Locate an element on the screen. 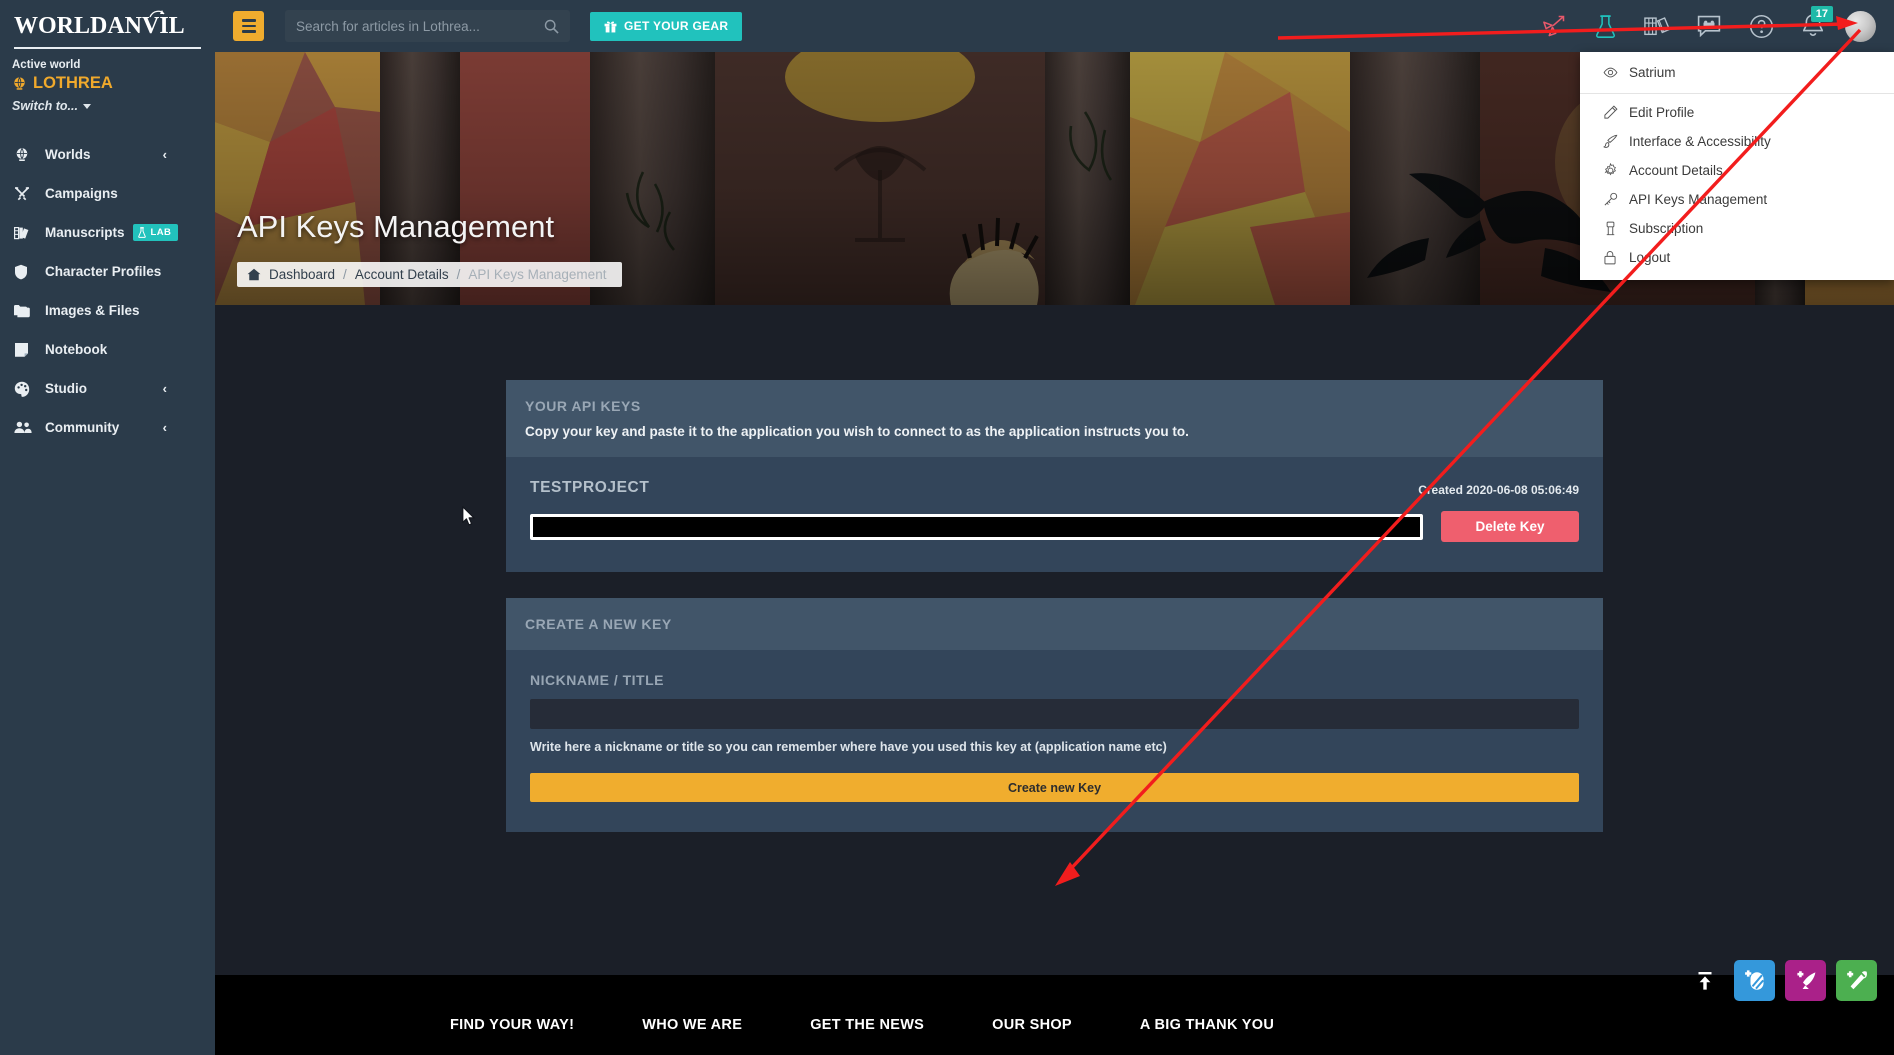 Image resolution: width=1894 pixels, height=1055 pixels. mouse-cursor is located at coordinates (469, 519).